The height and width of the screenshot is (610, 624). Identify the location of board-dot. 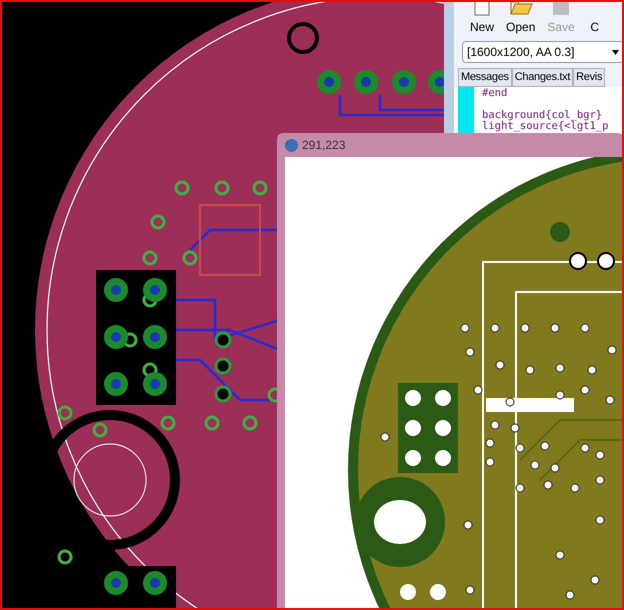
(560, 232).